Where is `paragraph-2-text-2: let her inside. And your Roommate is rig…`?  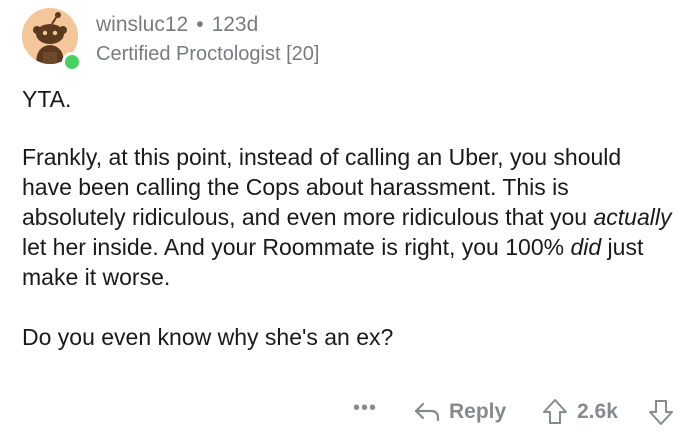
paragraph-2-text-2: let her inside. And your Roommate is rig… is located at coordinates (296, 247).